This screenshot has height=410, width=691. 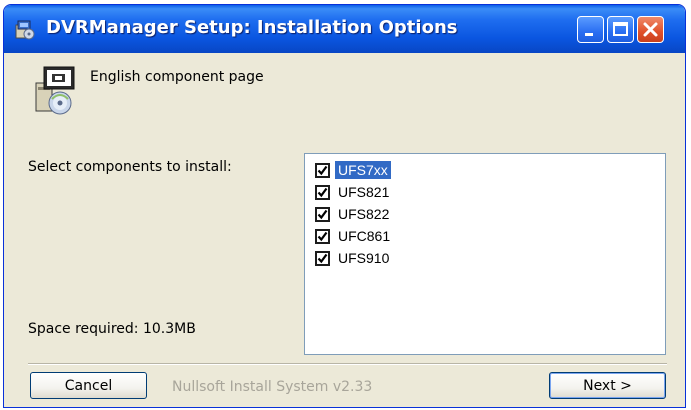 What do you see at coordinates (54, 89) in the screenshot?
I see `installer-disk-icon` at bounding box center [54, 89].